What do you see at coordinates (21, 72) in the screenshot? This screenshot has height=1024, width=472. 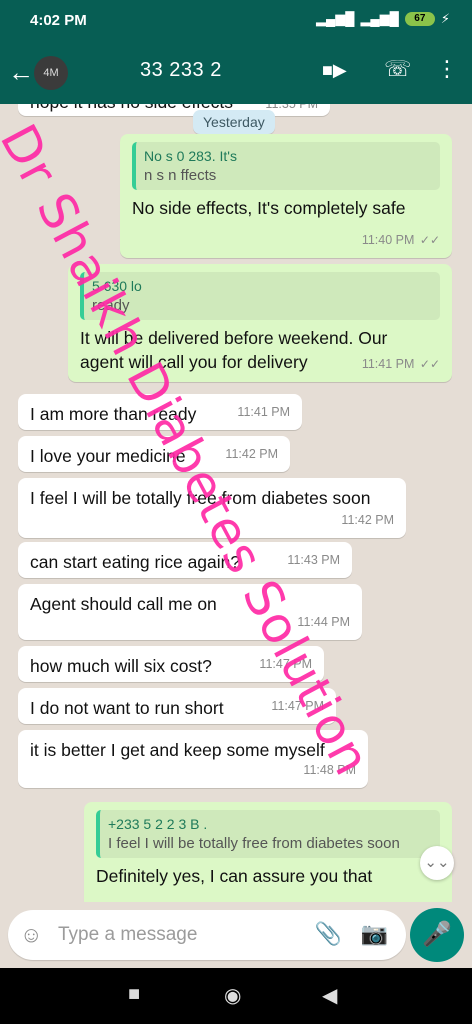 I see `back-arrow-icon: ←` at bounding box center [21, 72].